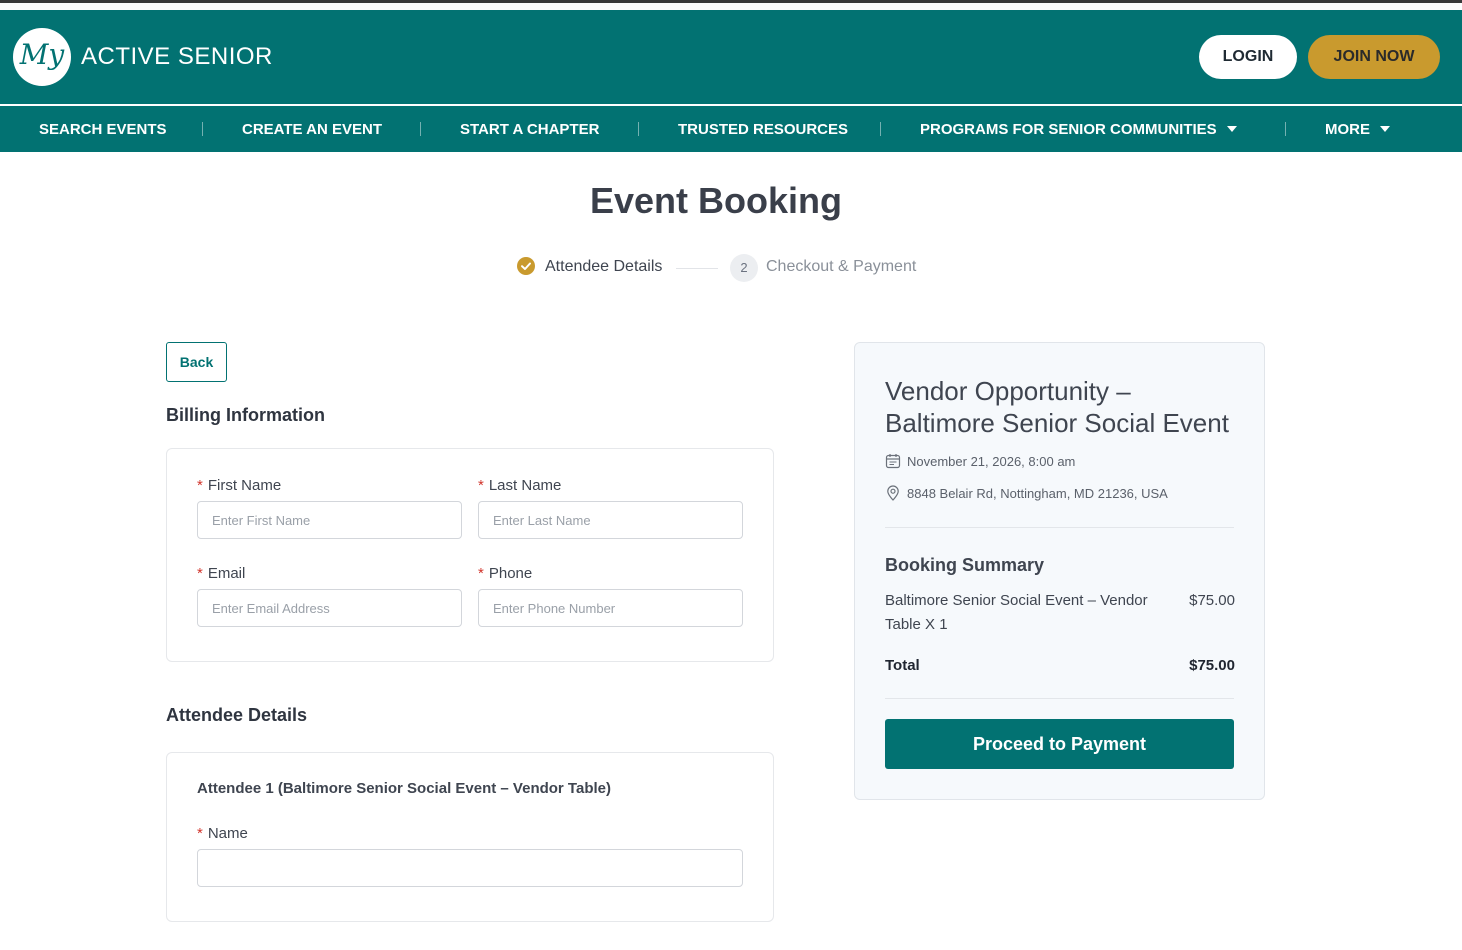  I want to click on nav-item-search-events: SEARCH EVENTS, so click(103, 129).